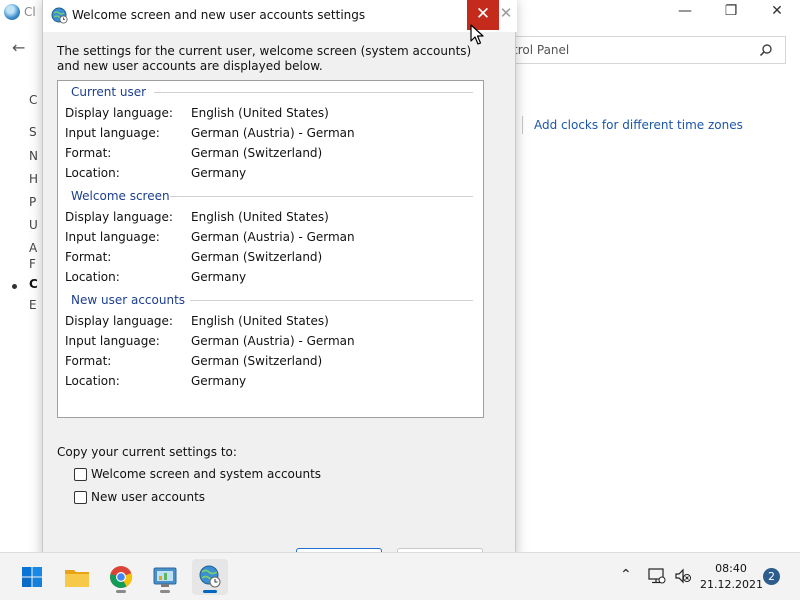 The width and height of the screenshot is (800, 600). What do you see at coordinates (121, 577) in the screenshot?
I see `chrome-button` at bounding box center [121, 577].